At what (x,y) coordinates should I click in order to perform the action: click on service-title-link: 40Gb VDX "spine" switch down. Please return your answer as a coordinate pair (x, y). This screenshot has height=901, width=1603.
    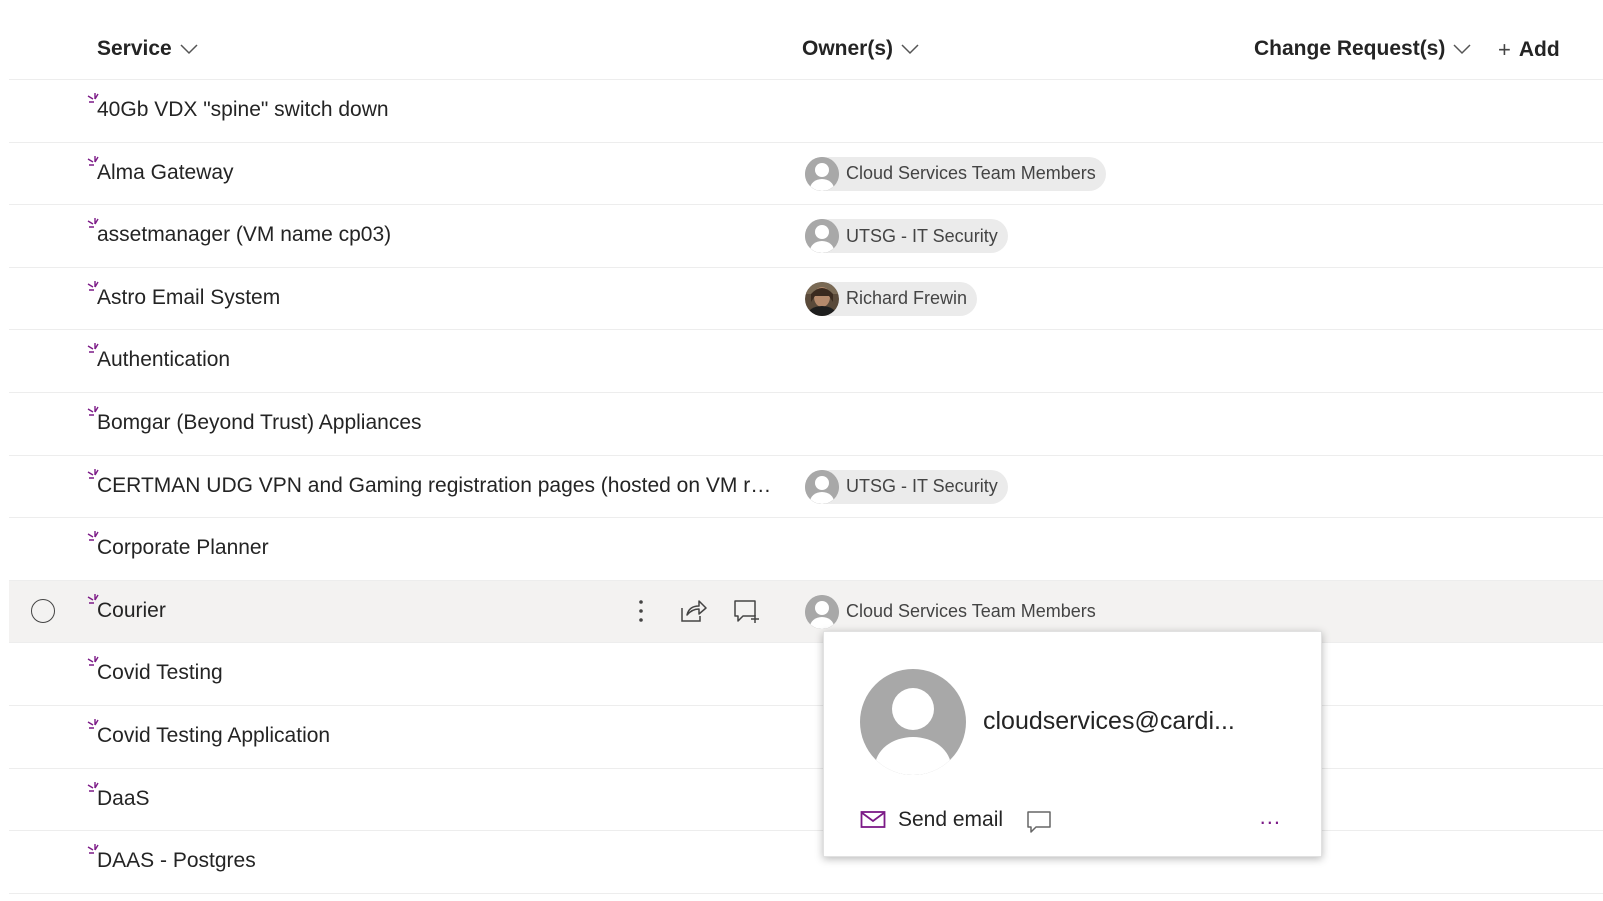
    Looking at the image, I should click on (243, 110).